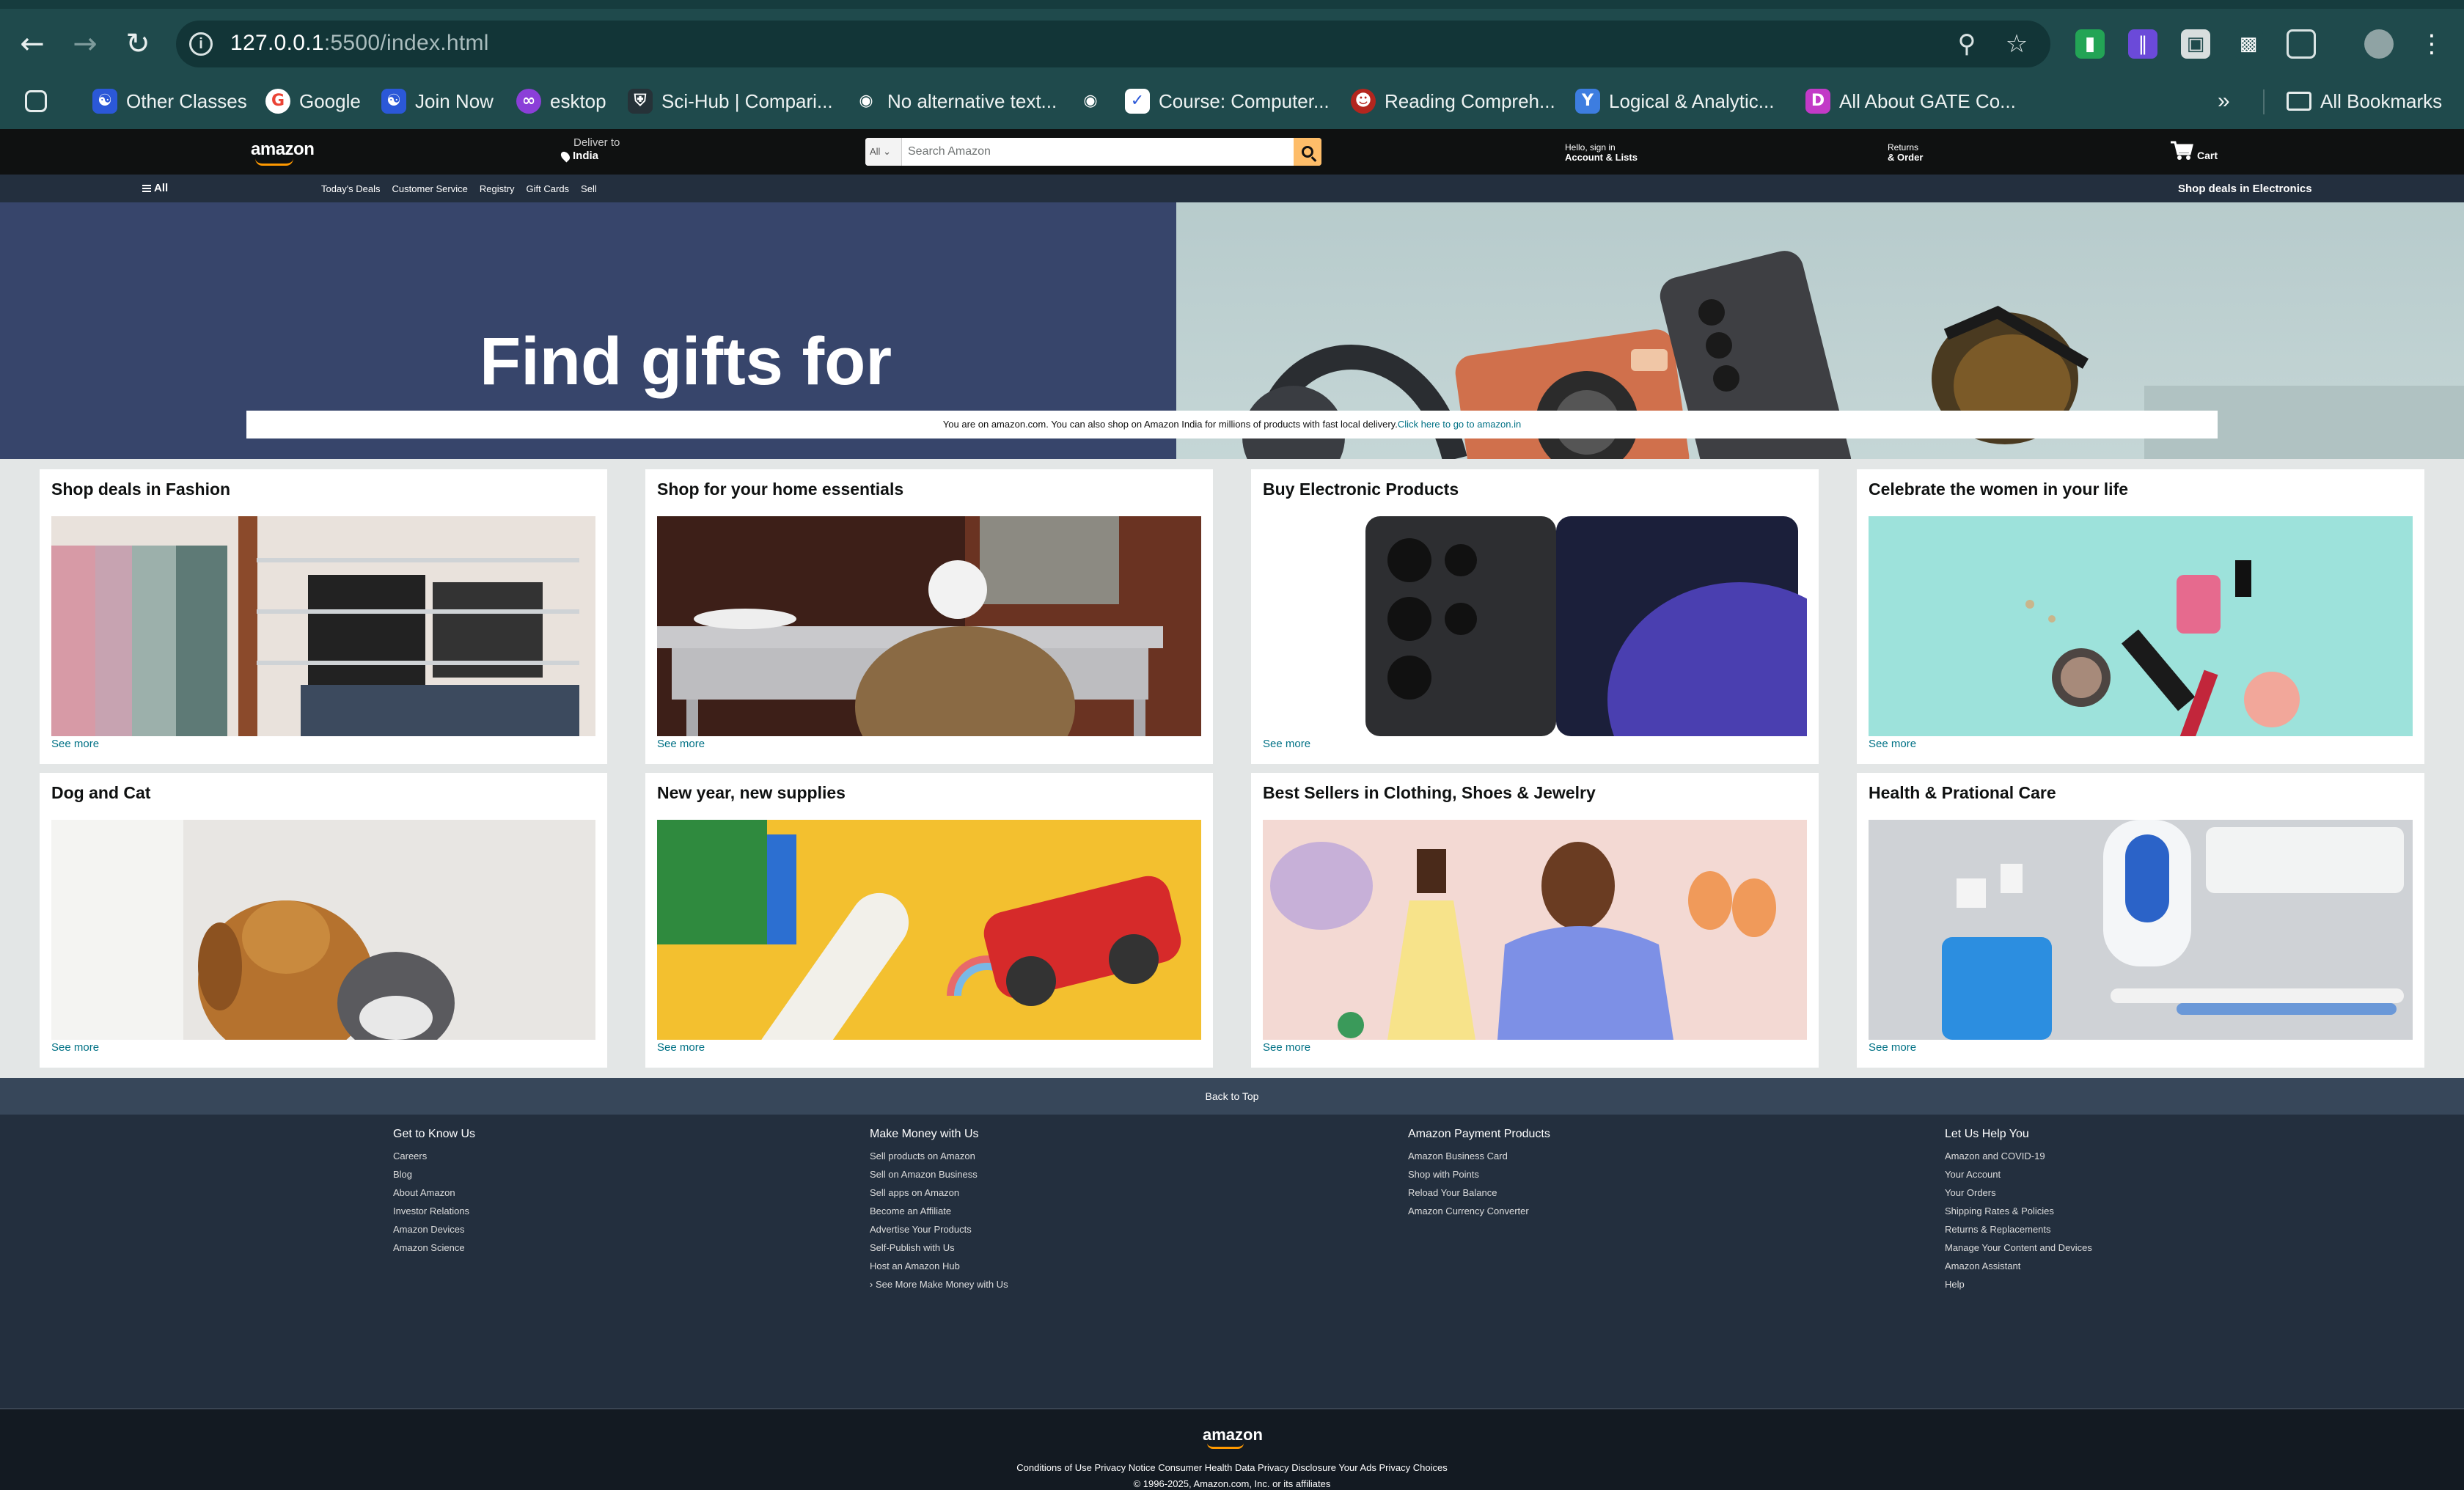 The image size is (2464, 1490). What do you see at coordinates (283, 152) in the screenshot?
I see `amazon-logo: amazon` at bounding box center [283, 152].